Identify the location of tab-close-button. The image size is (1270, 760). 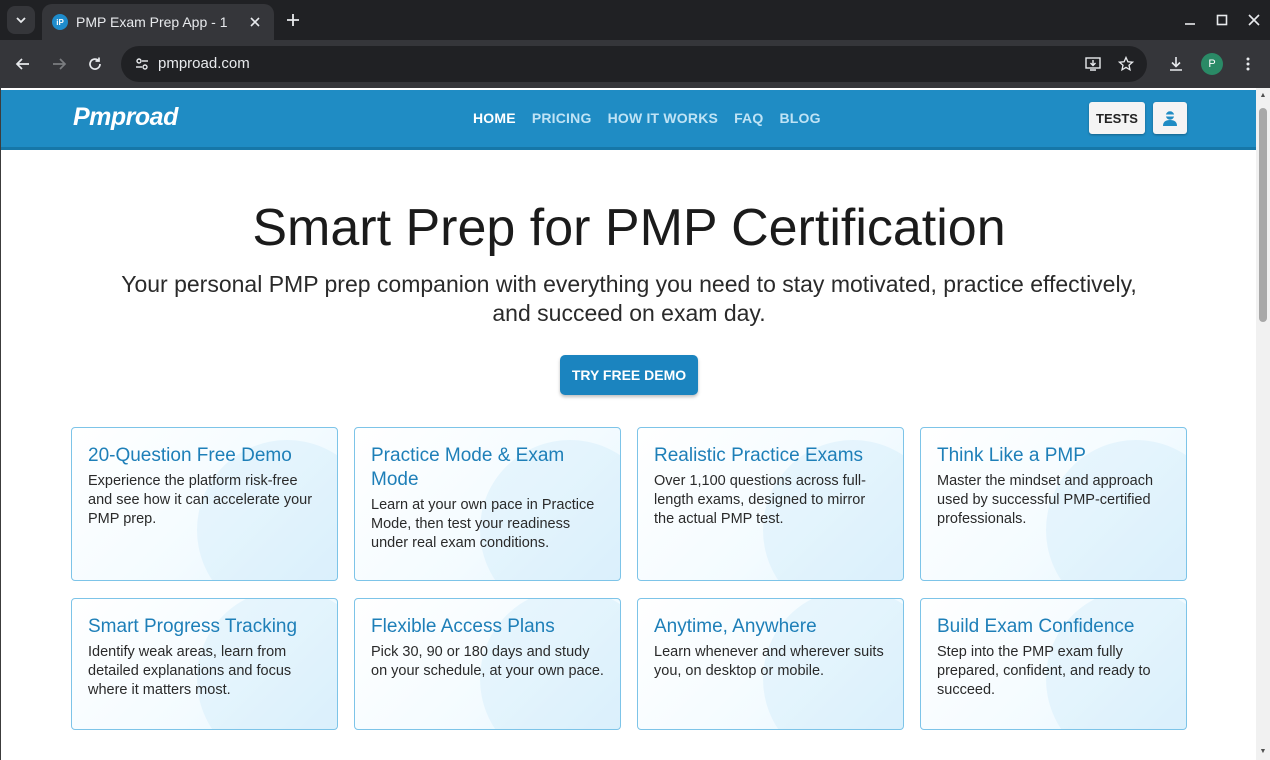
(255, 22).